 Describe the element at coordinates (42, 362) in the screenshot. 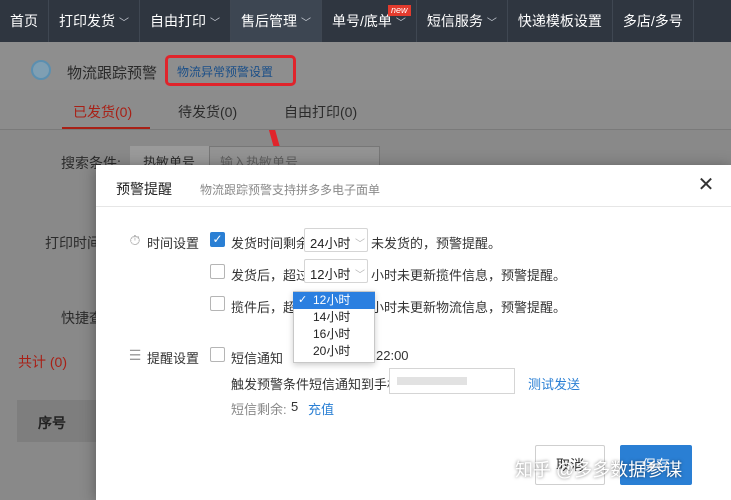

I see `total-count: 共计 (0)` at that location.